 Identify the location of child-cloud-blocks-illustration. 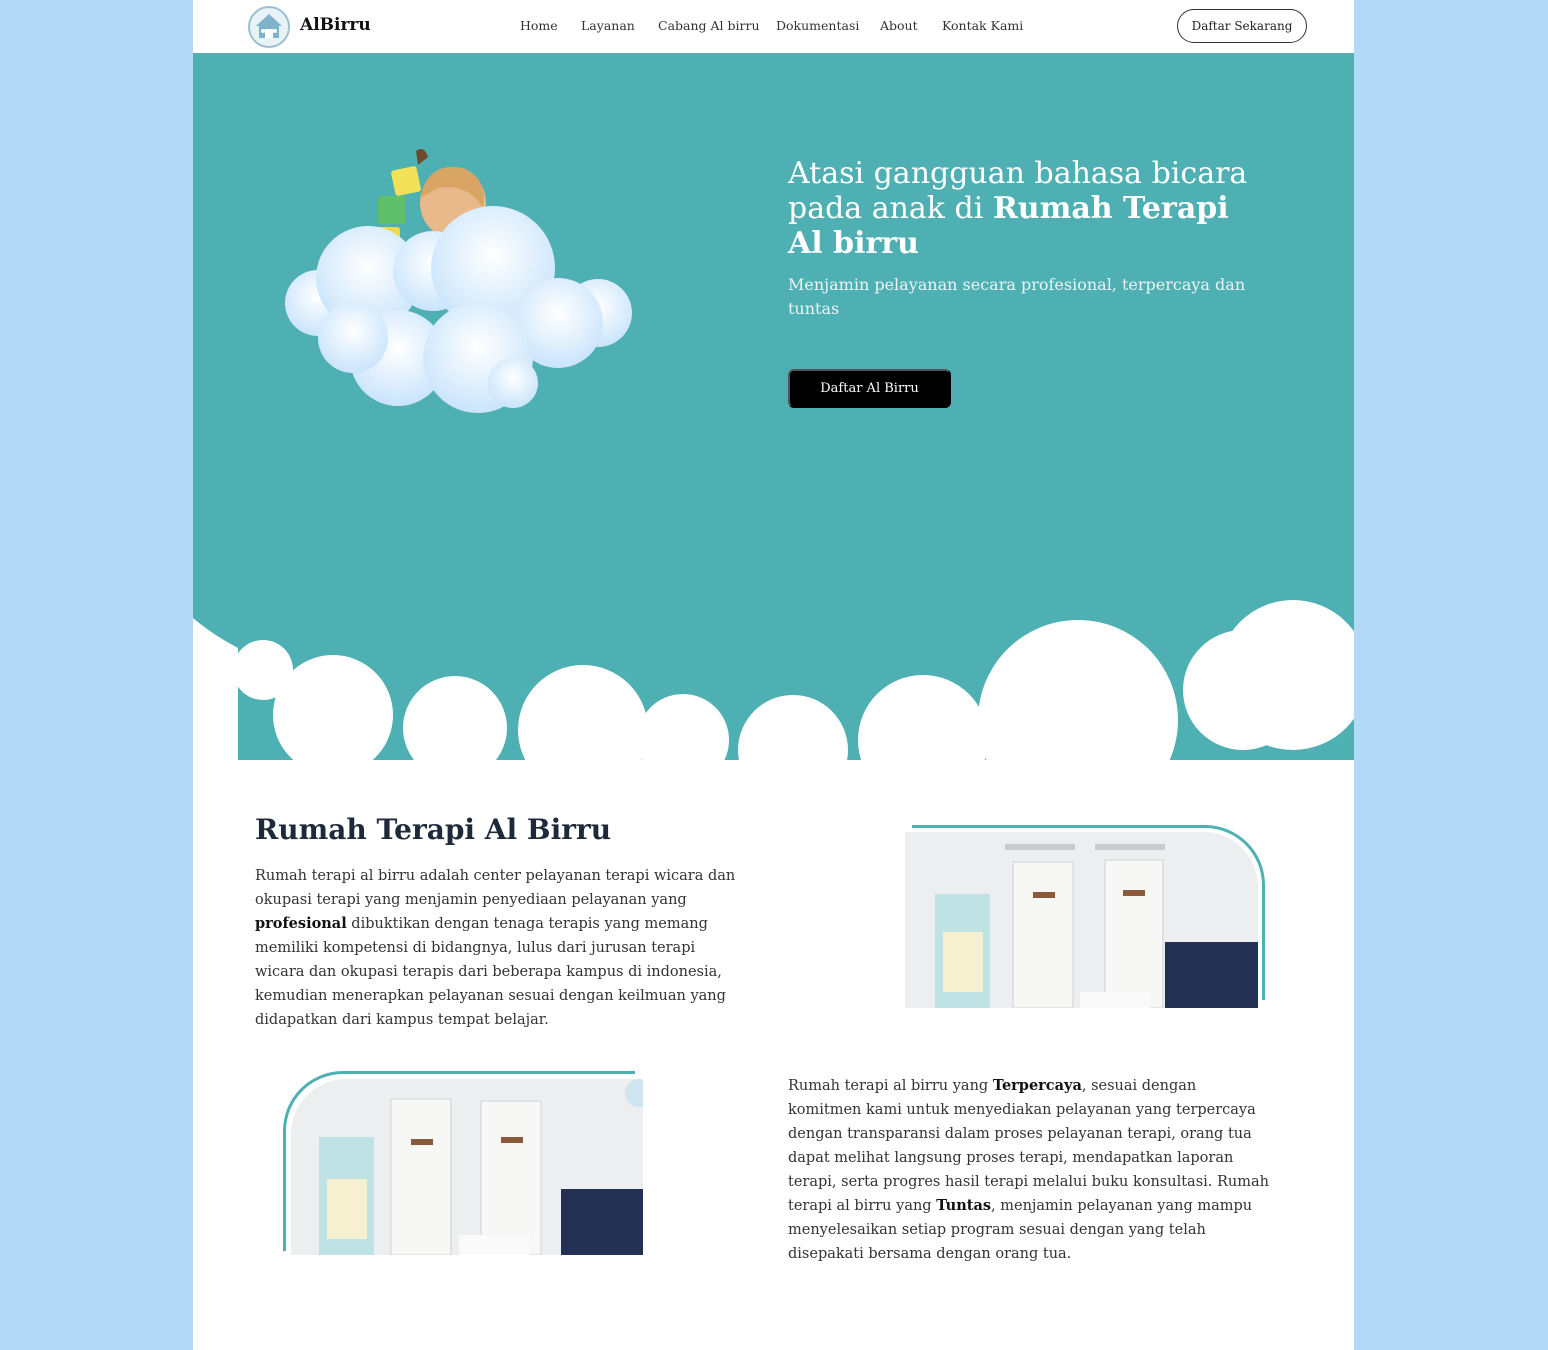
(463, 283).